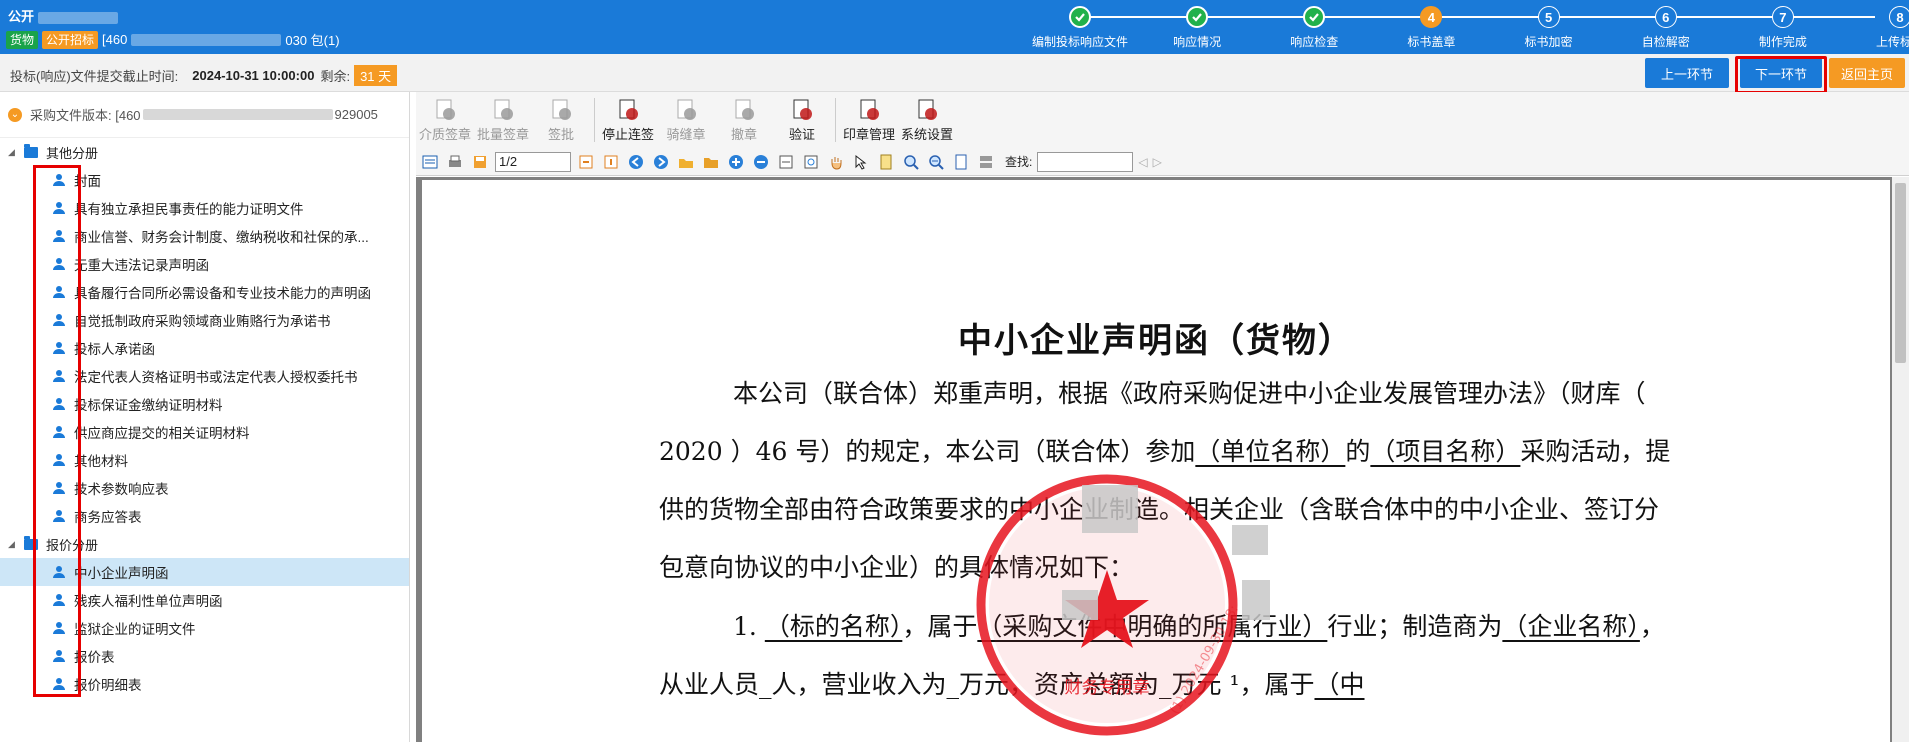 The width and height of the screenshot is (1909, 742). What do you see at coordinates (15, 114) in the screenshot?
I see `chevron-down-icon: ⌄` at bounding box center [15, 114].